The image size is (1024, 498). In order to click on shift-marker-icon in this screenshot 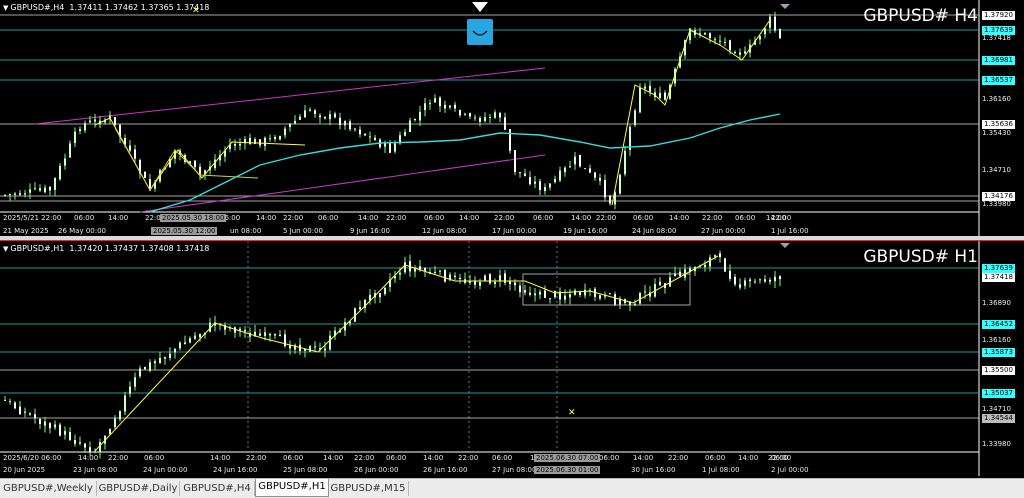, I will do `click(785, 6)`.